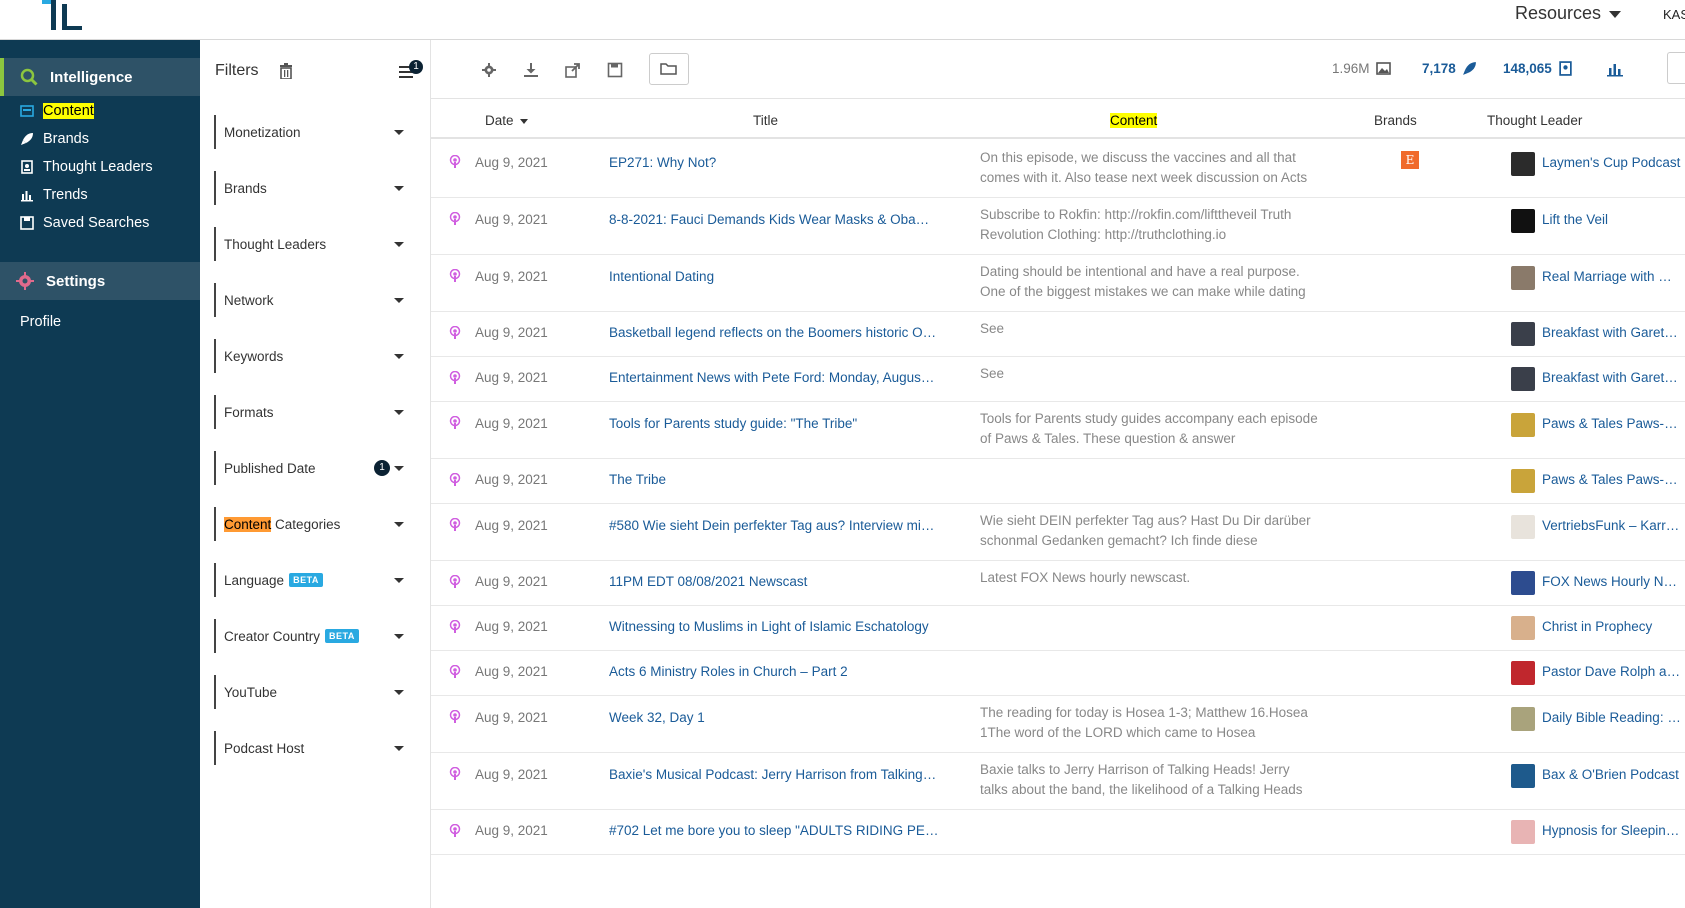  I want to click on bar-chart-icon, so click(1615, 69).